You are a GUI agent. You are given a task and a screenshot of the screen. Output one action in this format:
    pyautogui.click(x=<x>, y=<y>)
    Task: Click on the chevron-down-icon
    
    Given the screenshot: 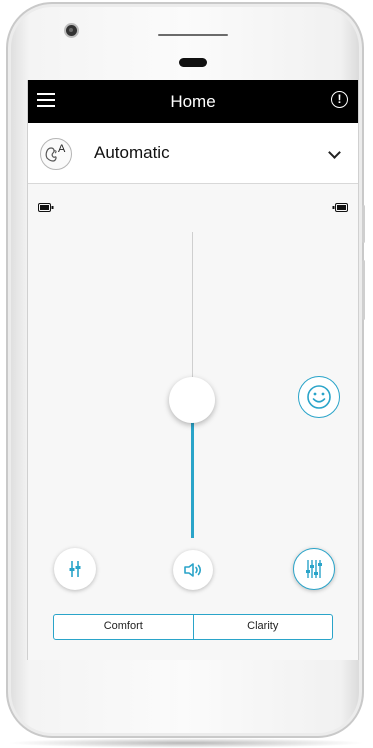 What is the action you would take?
    pyautogui.click(x=334, y=152)
    